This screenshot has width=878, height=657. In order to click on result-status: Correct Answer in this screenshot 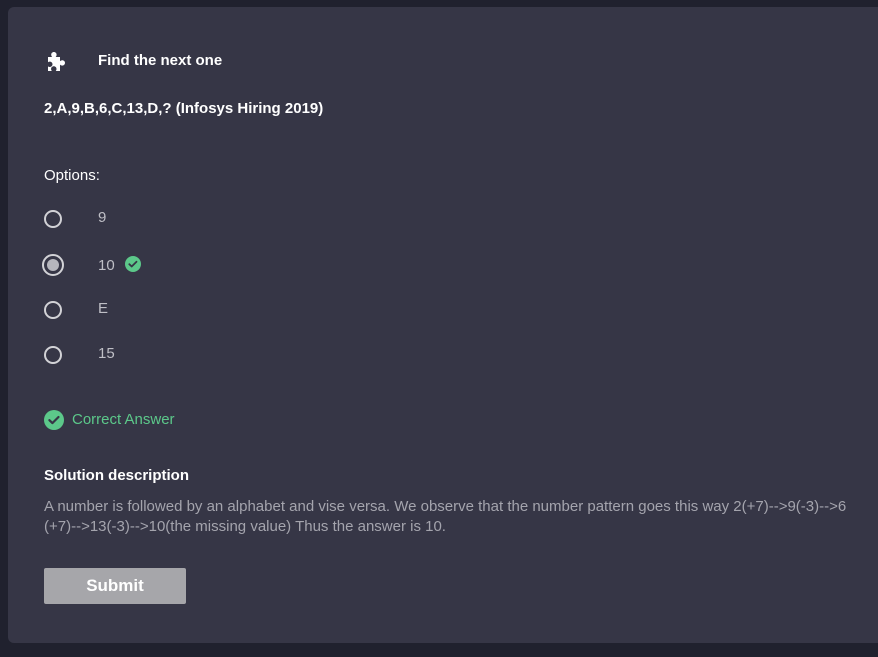, I will do `click(109, 420)`.